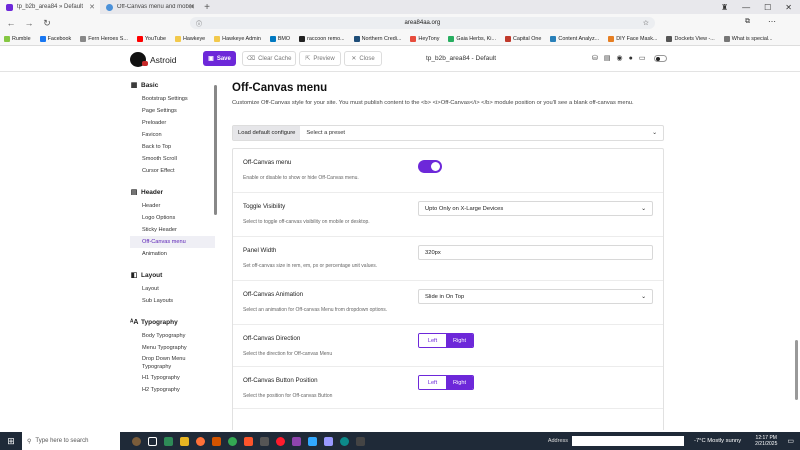 The image size is (800, 450). Describe the element at coordinates (595, 58) in the screenshot. I see `database-icon: ⛁` at that location.